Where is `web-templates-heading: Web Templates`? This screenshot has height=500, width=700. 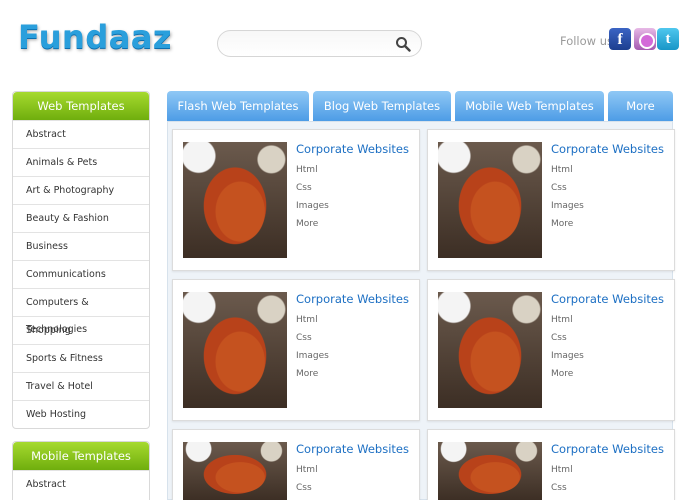
web-templates-heading: Web Templates is located at coordinates (81, 106).